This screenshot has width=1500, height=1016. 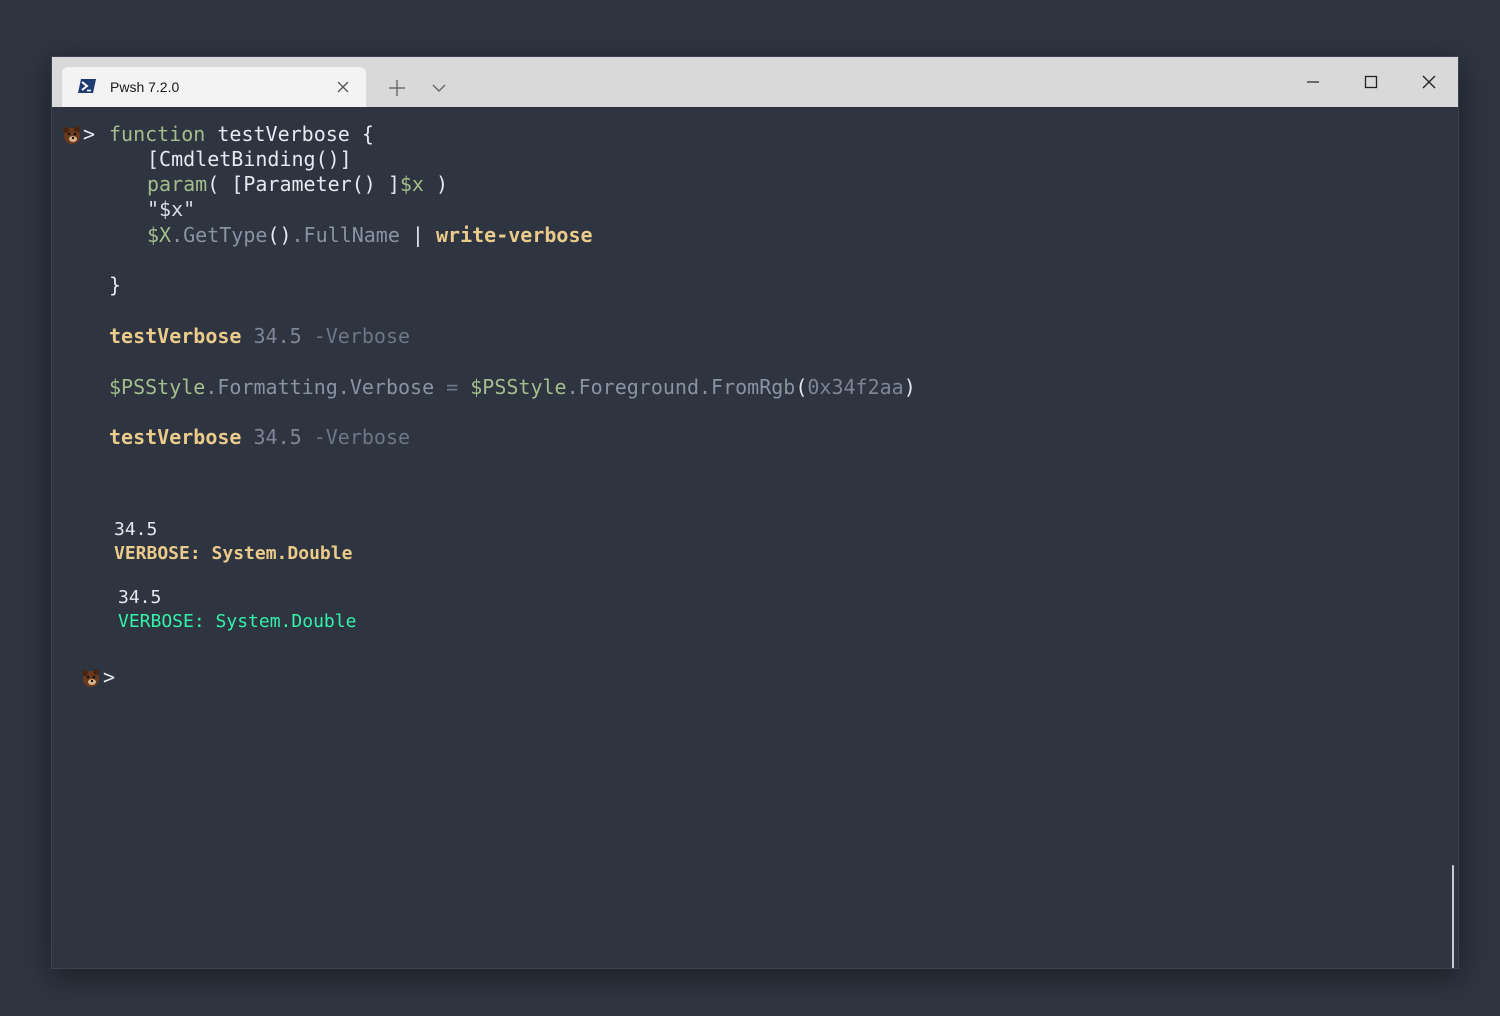 I want to click on keyword: param, so click(x=177, y=184).